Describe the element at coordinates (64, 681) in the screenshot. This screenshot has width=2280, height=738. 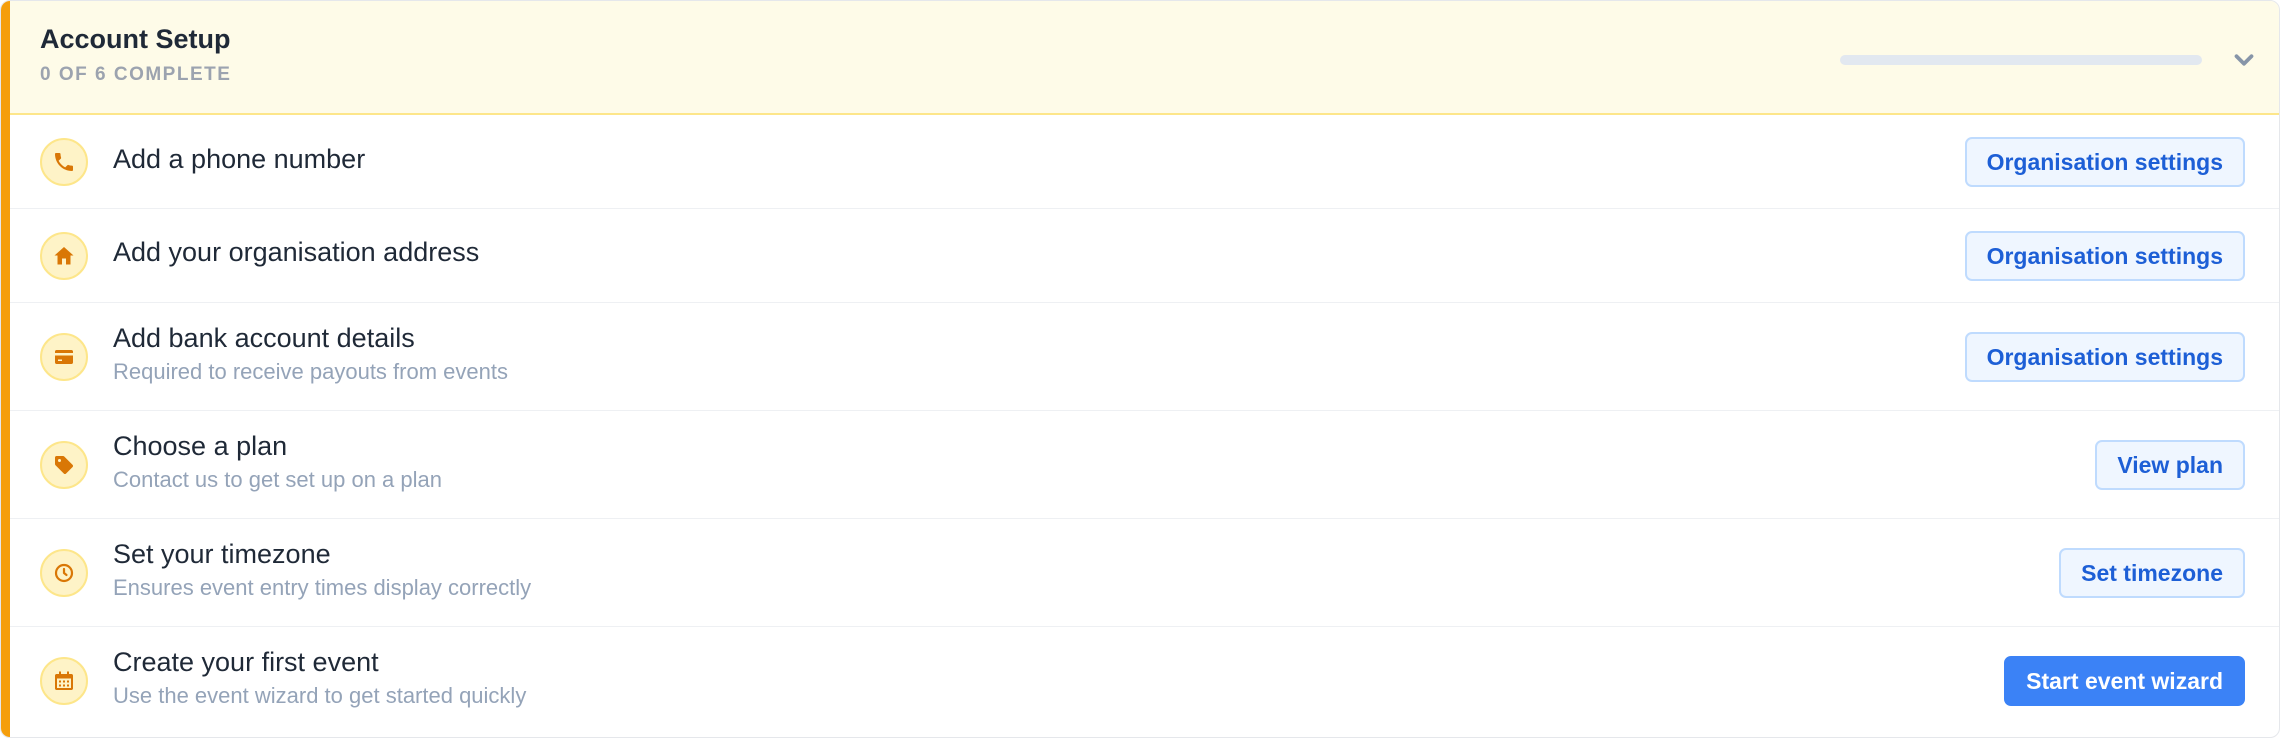
I see `calendar-icon` at that location.